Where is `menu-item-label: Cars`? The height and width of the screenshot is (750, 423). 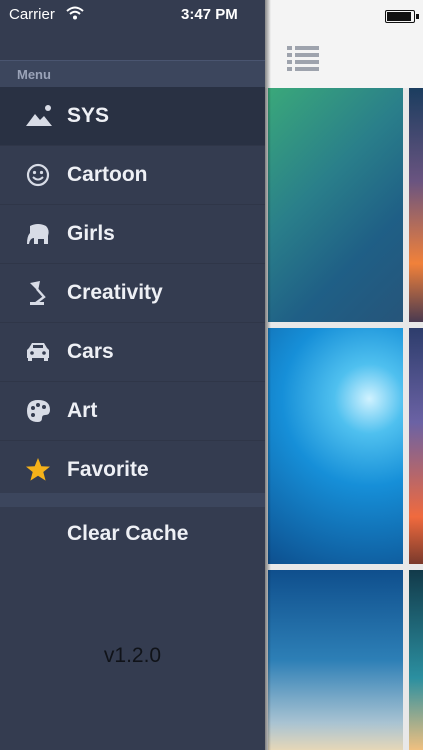
menu-item-label: Cars is located at coordinates (90, 351).